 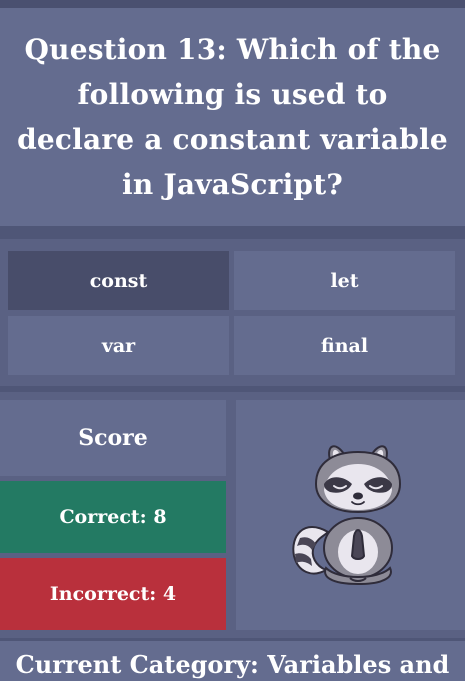 I want to click on meditating-raccoon-icon, so click(x=346, y=515).